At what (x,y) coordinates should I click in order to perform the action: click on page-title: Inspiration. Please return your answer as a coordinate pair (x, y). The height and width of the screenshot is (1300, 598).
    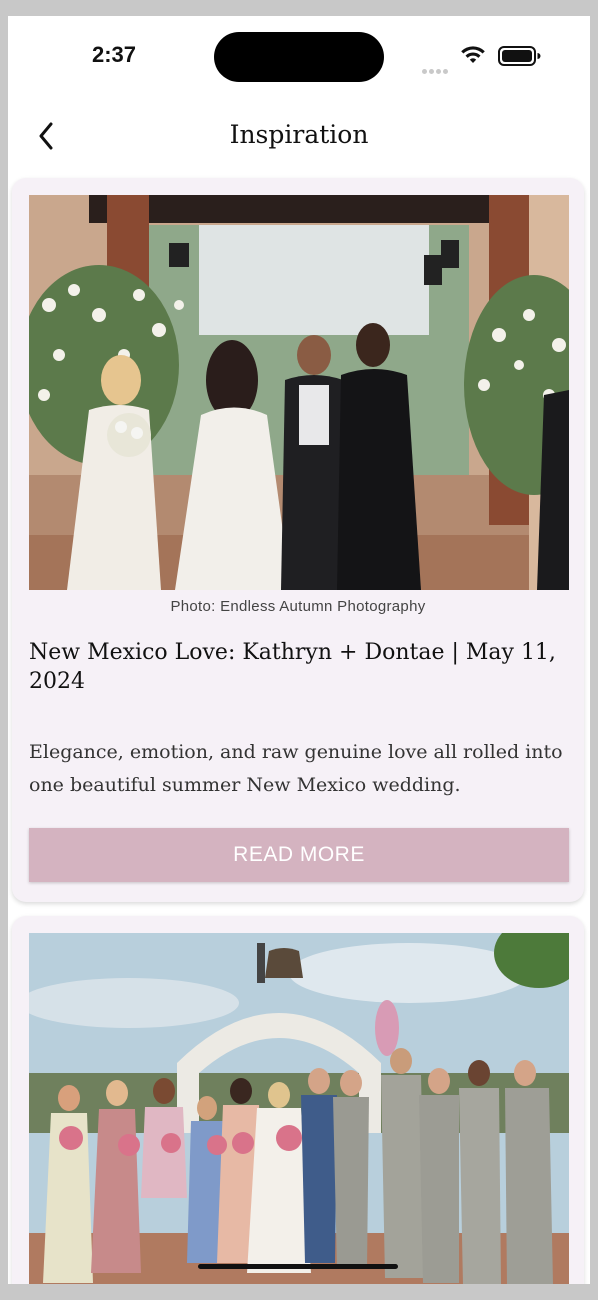
    Looking at the image, I should click on (299, 134).